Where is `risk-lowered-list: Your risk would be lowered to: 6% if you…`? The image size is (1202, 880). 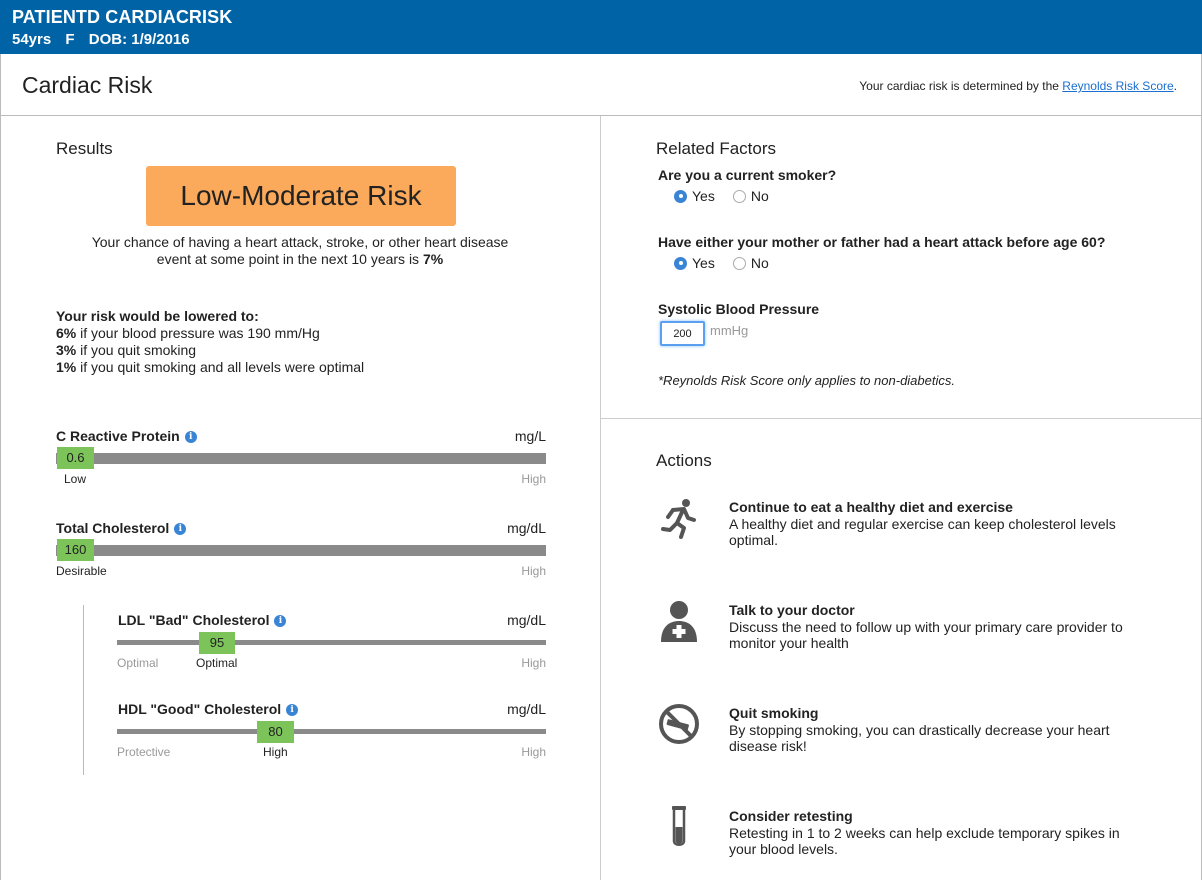
risk-lowered-list: Your risk would be lowered to: 6% if you… is located at coordinates (210, 342).